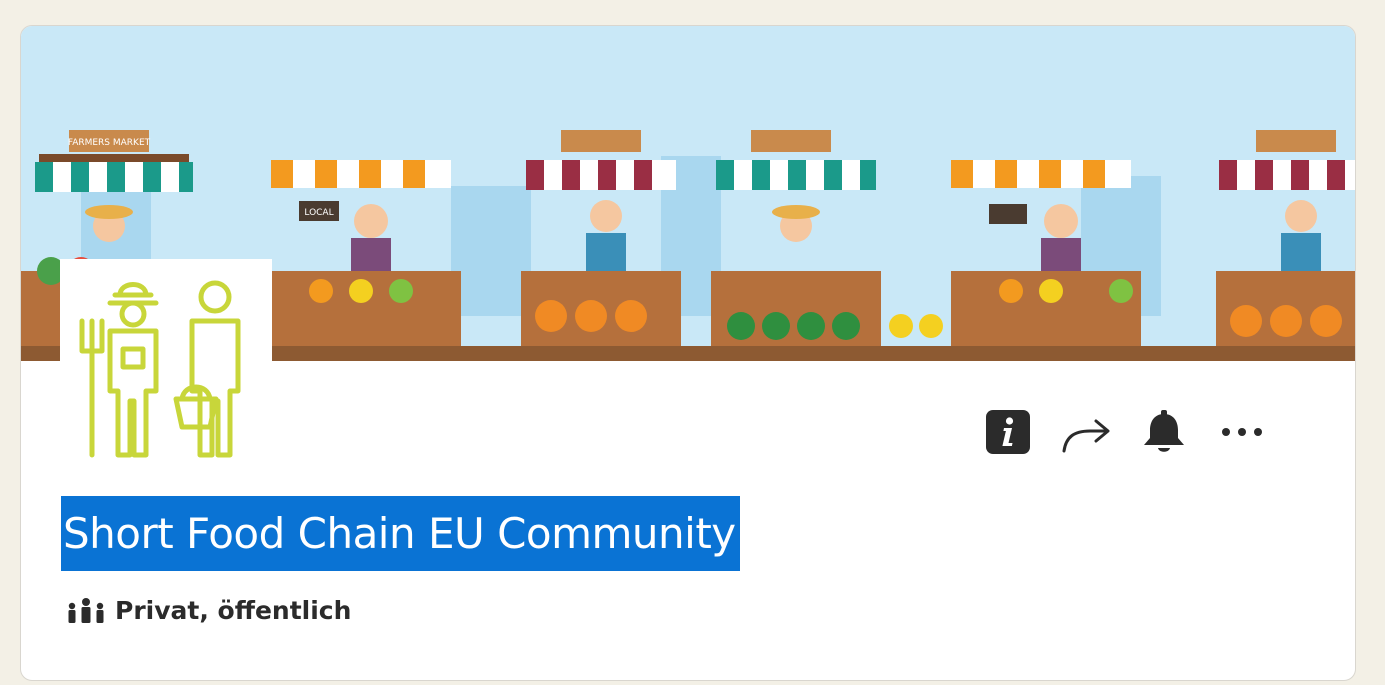  I want to click on group-privacy: Privat, öffentlich, so click(209, 610).